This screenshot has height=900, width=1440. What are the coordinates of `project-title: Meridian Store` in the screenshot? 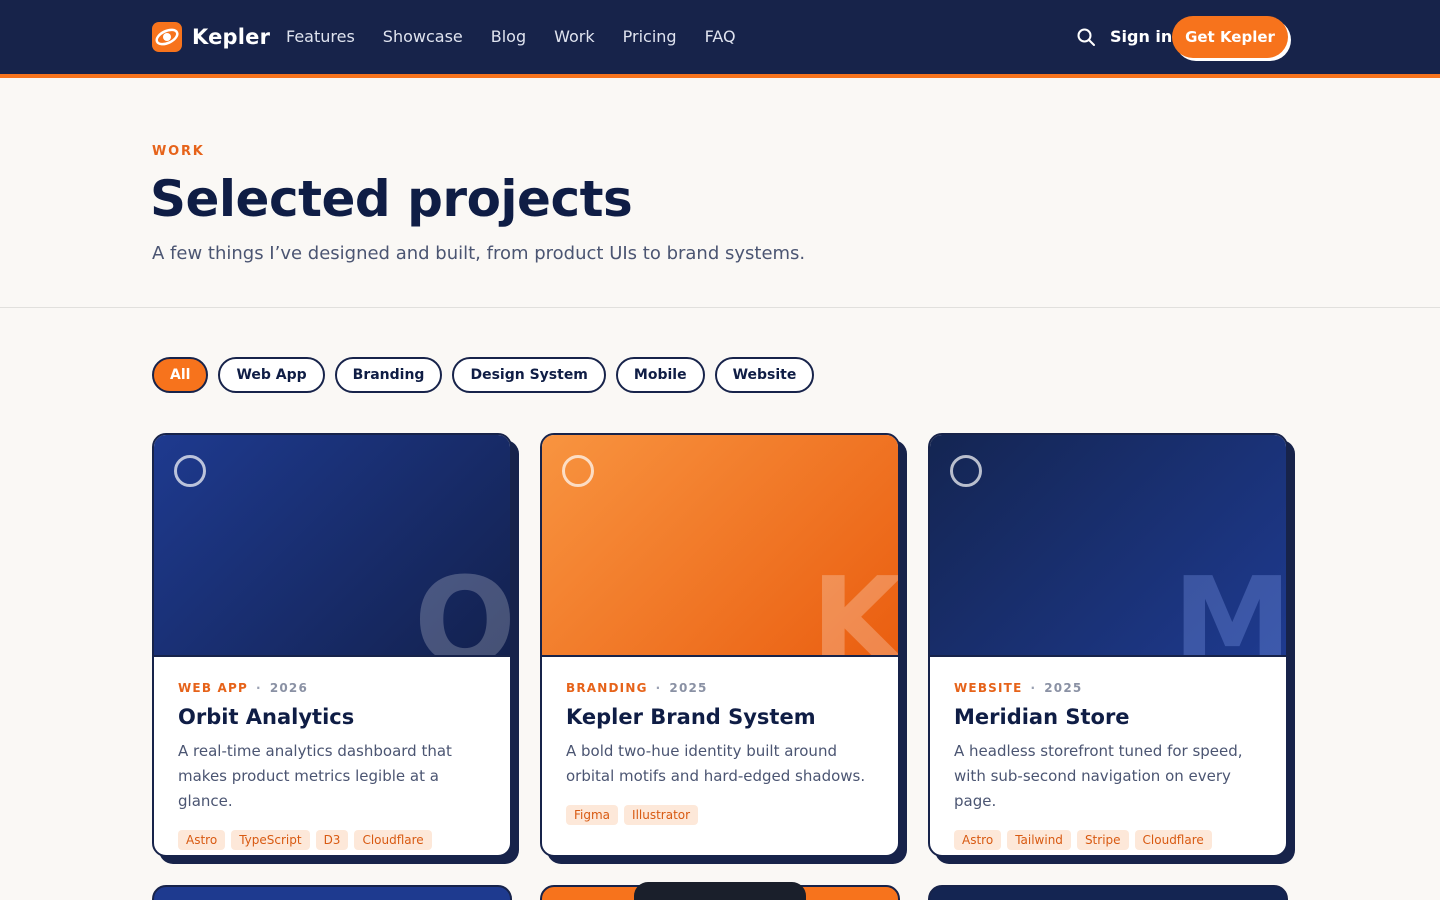 It's located at (1042, 717).